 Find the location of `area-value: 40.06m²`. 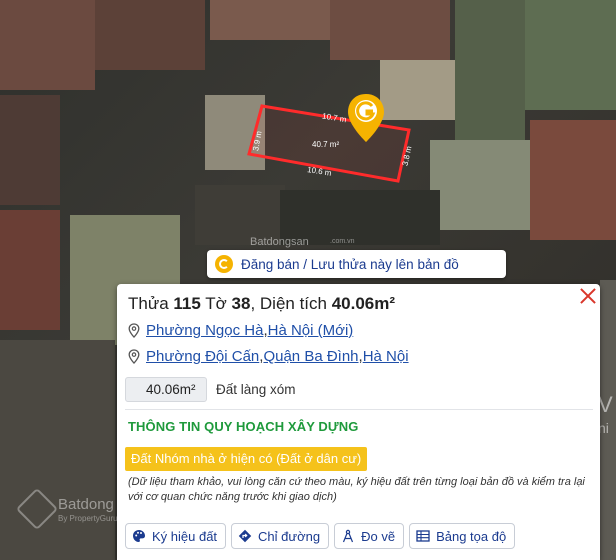

area-value: 40.06m² is located at coordinates (363, 303).